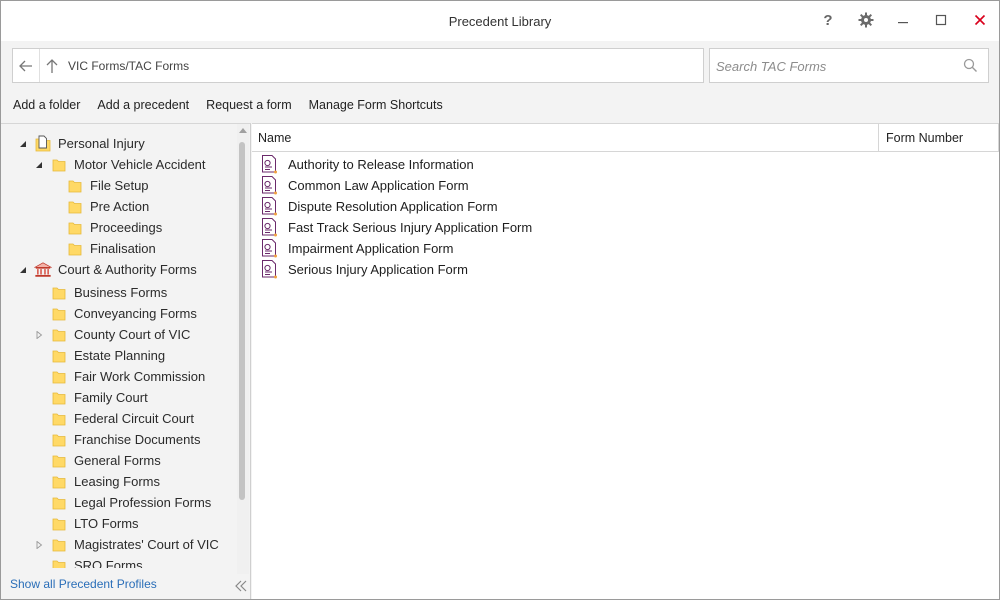  What do you see at coordinates (378, 269) in the screenshot?
I see `list-item-name: Serious Injury Application Form` at bounding box center [378, 269].